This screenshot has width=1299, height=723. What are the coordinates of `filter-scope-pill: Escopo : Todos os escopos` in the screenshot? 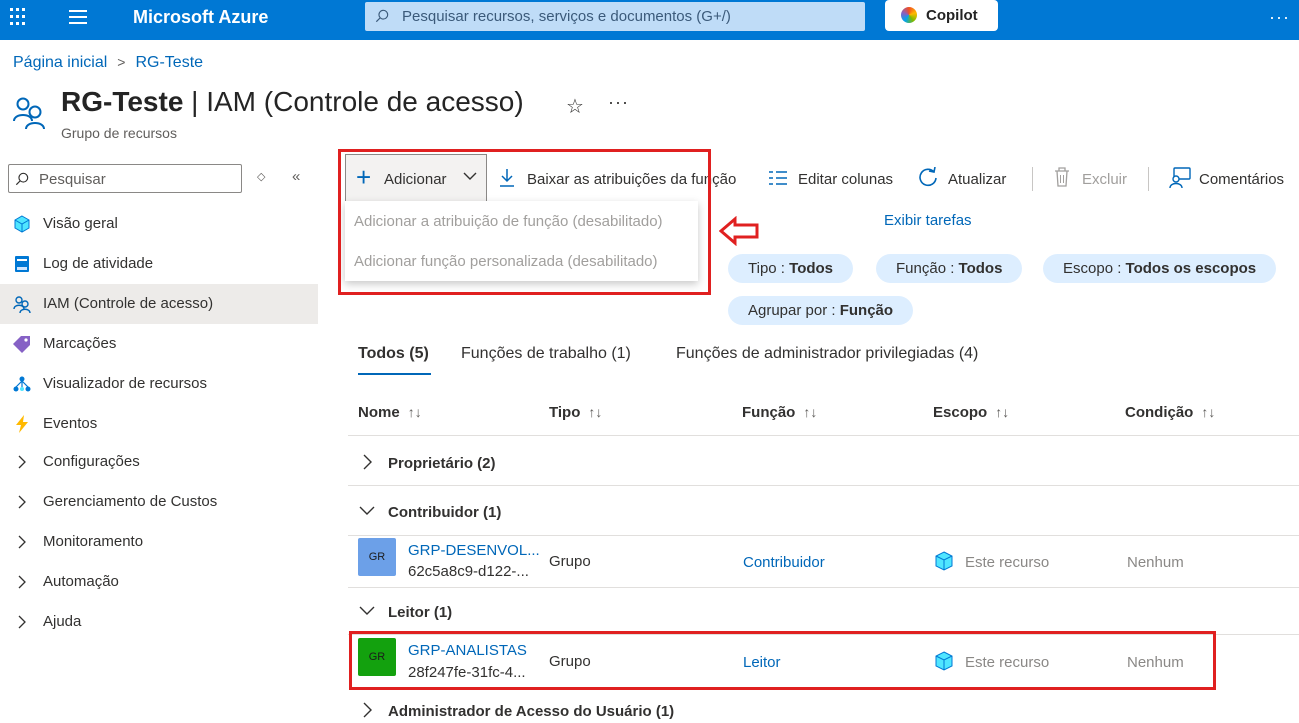 It's located at (1160, 268).